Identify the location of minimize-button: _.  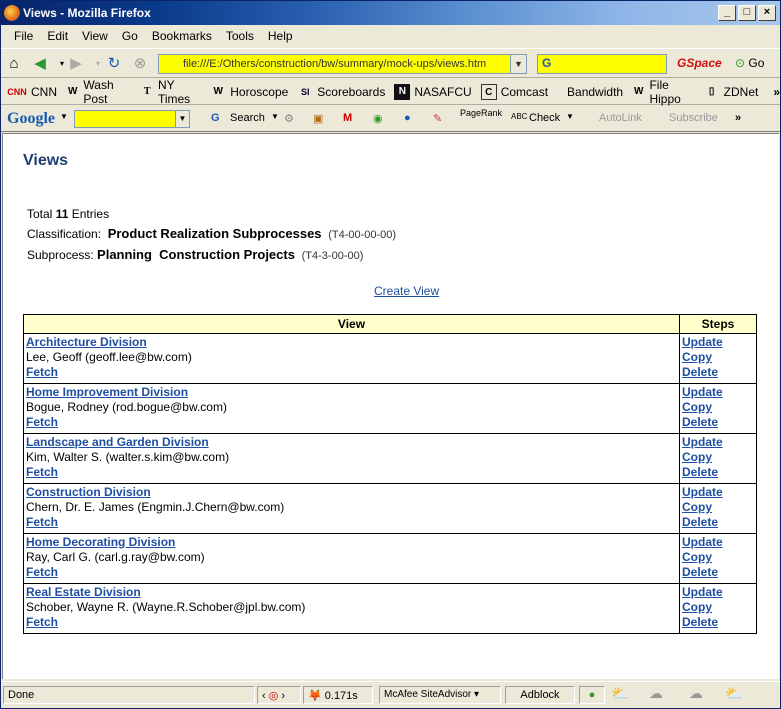
(727, 13).